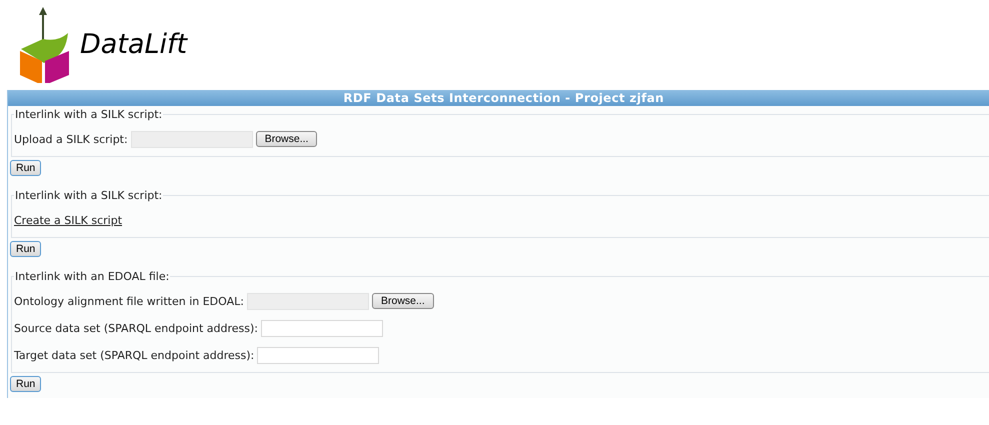 This screenshot has width=989, height=425. I want to click on field-label: Upload a SILK script:, so click(71, 139).